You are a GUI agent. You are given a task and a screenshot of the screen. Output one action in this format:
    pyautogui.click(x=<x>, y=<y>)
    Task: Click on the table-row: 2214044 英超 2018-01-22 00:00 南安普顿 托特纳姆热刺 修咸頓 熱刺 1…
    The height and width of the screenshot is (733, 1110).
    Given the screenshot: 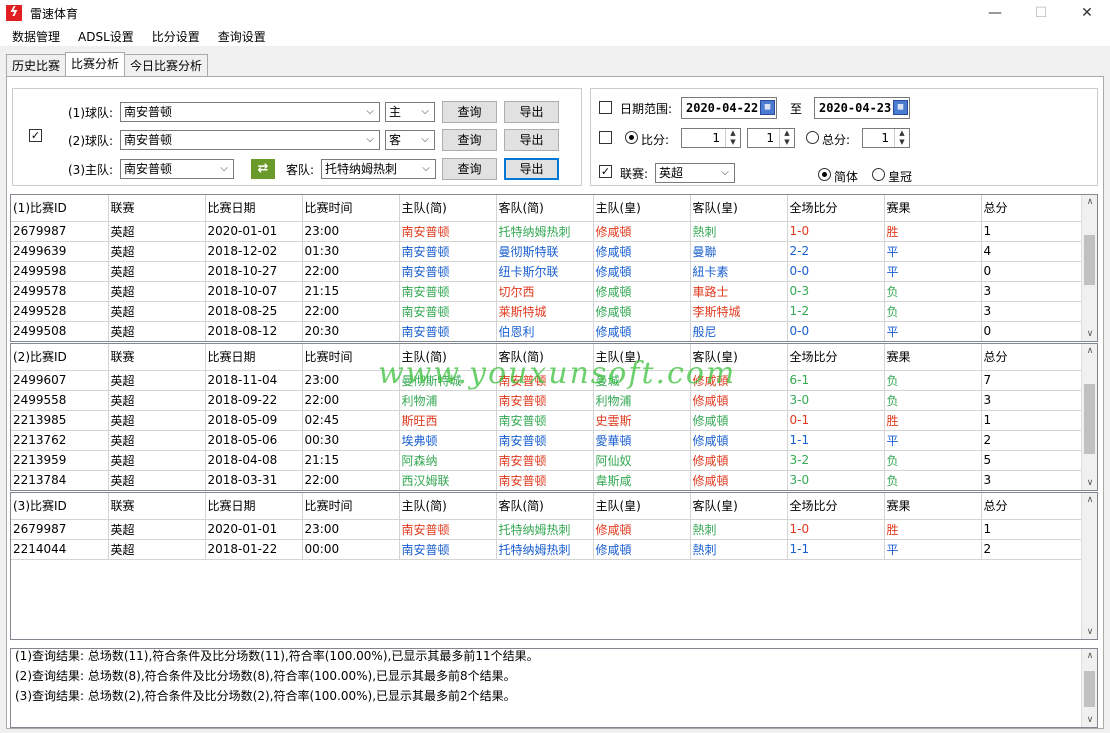 What is the action you would take?
    pyautogui.click(x=547, y=549)
    